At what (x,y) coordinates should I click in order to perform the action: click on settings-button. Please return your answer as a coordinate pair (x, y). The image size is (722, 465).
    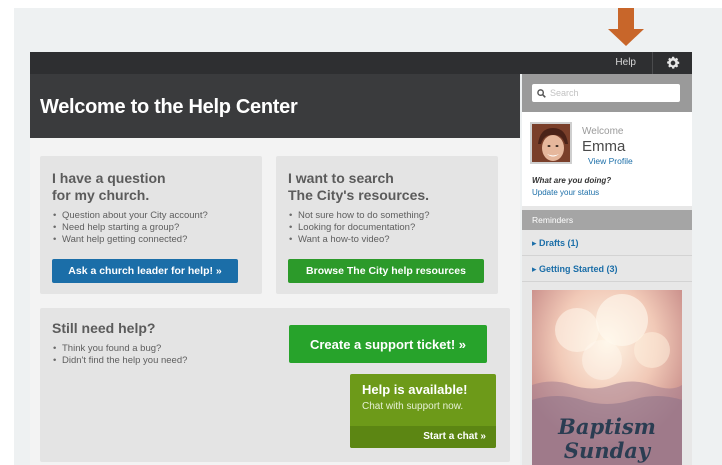
    Looking at the image, I should click on (672, 63).